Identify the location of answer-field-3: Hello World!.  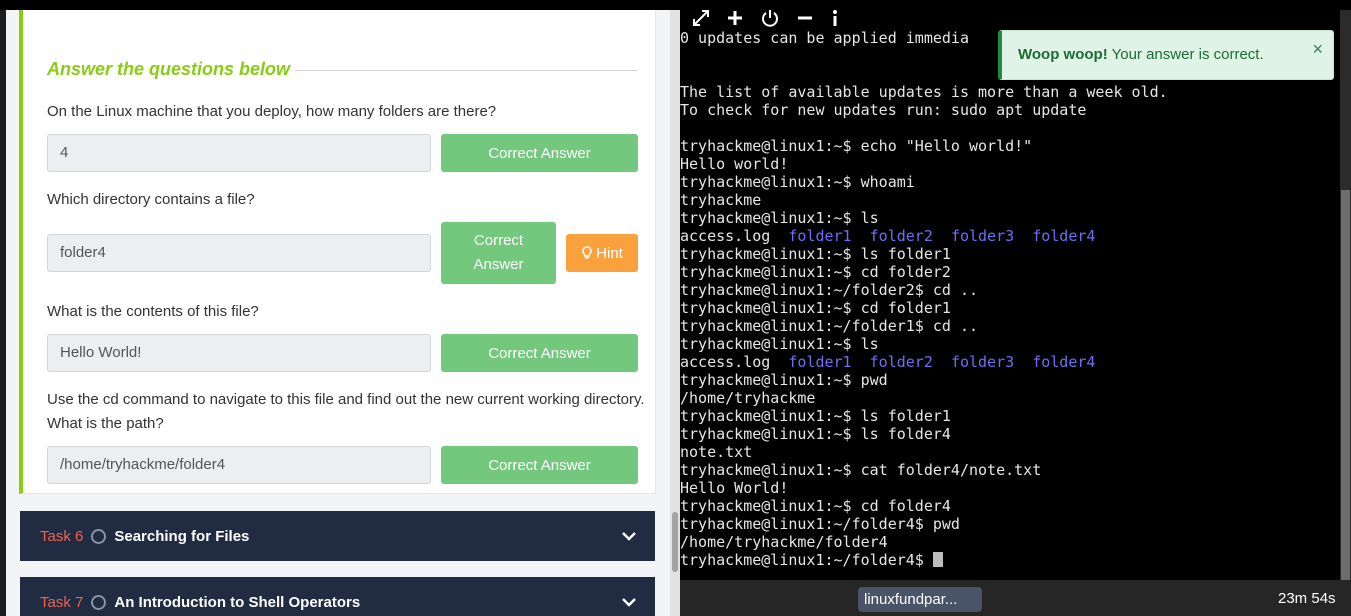
(239, 353).